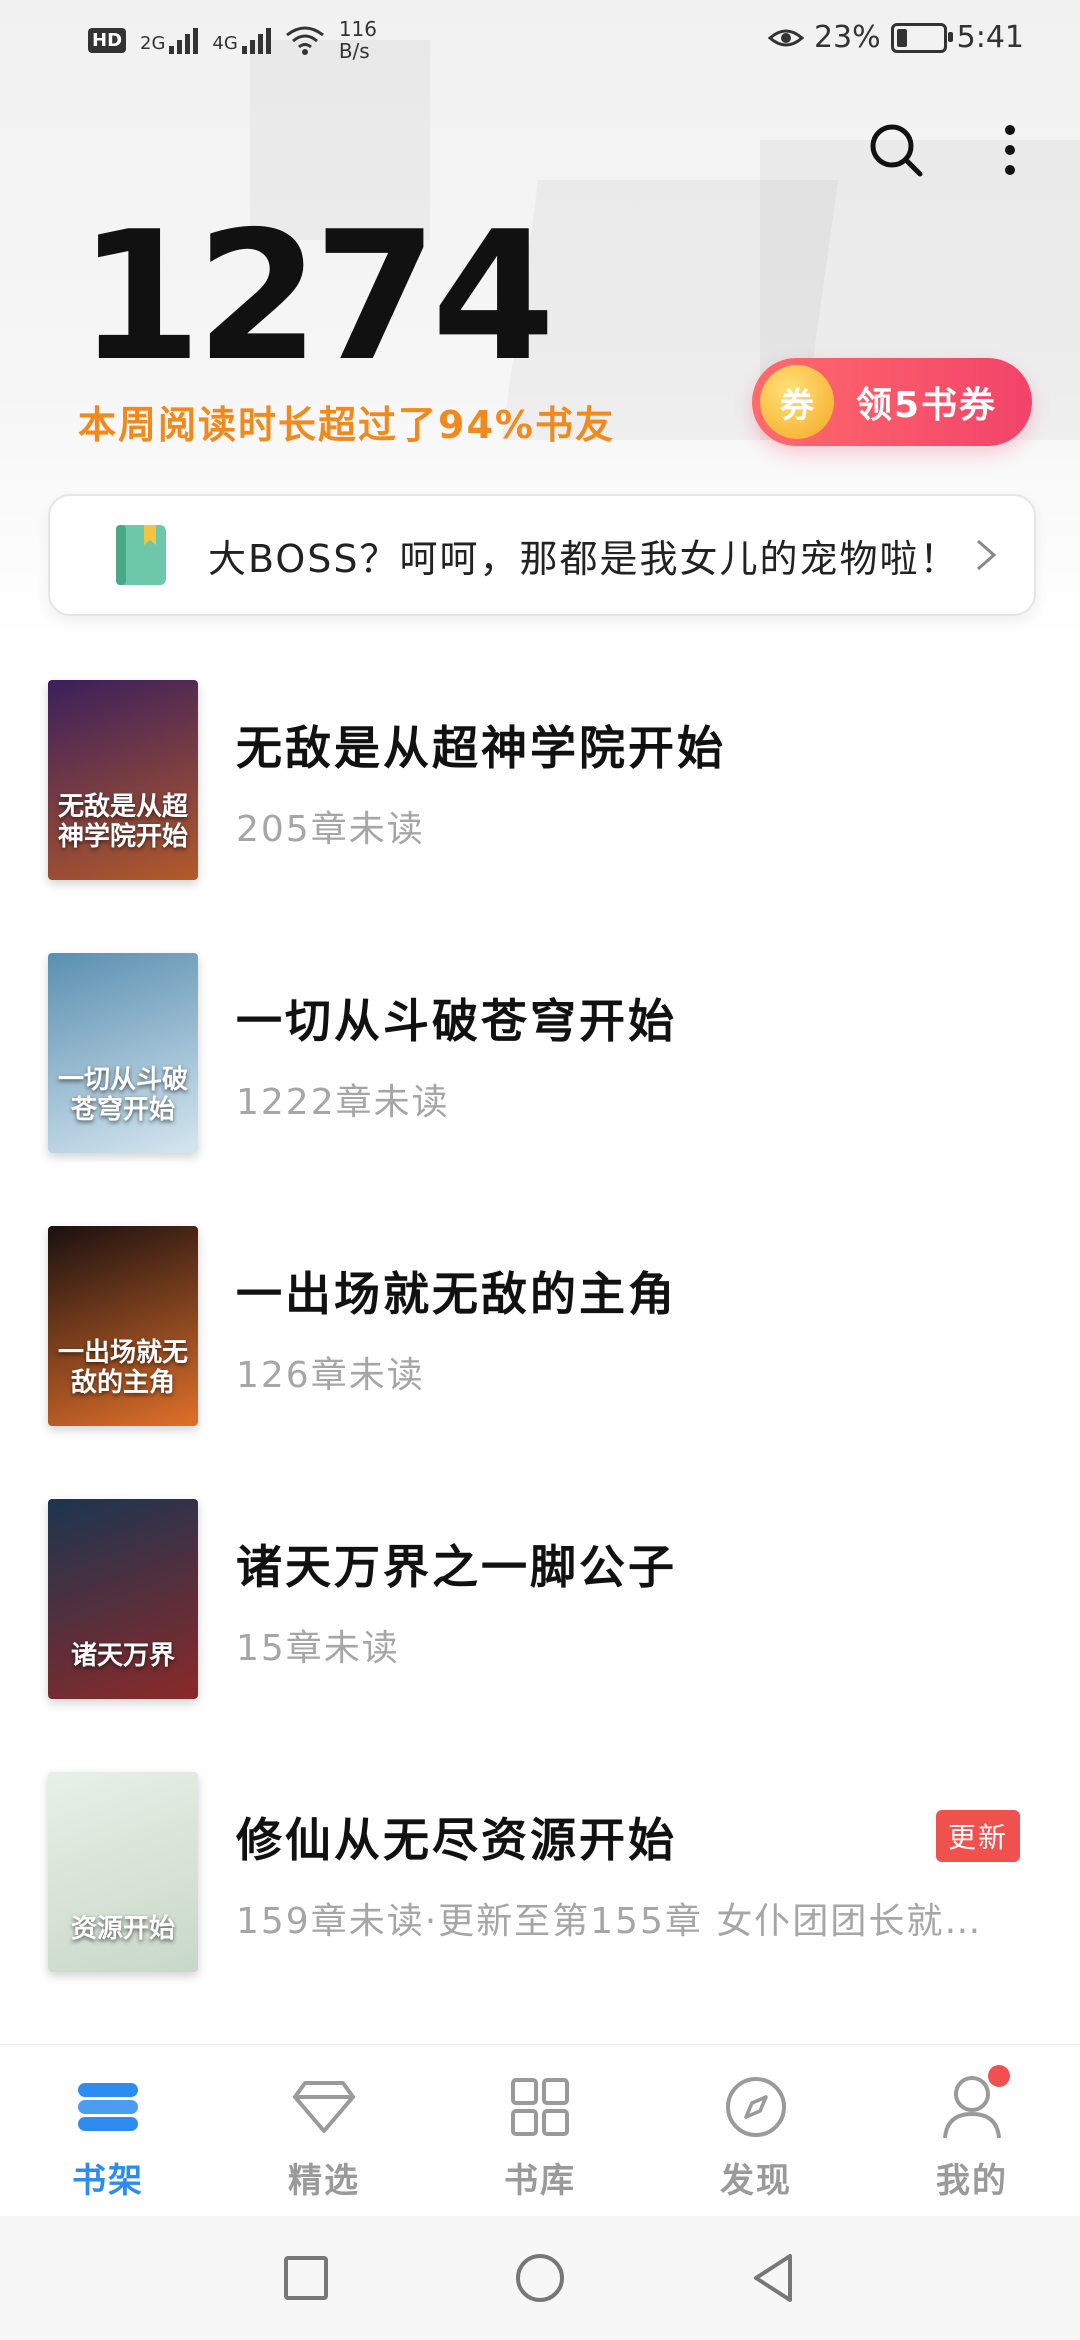 The image size is (1080, 2340). I want to click on recents-square-icon, so click(306, 2278).